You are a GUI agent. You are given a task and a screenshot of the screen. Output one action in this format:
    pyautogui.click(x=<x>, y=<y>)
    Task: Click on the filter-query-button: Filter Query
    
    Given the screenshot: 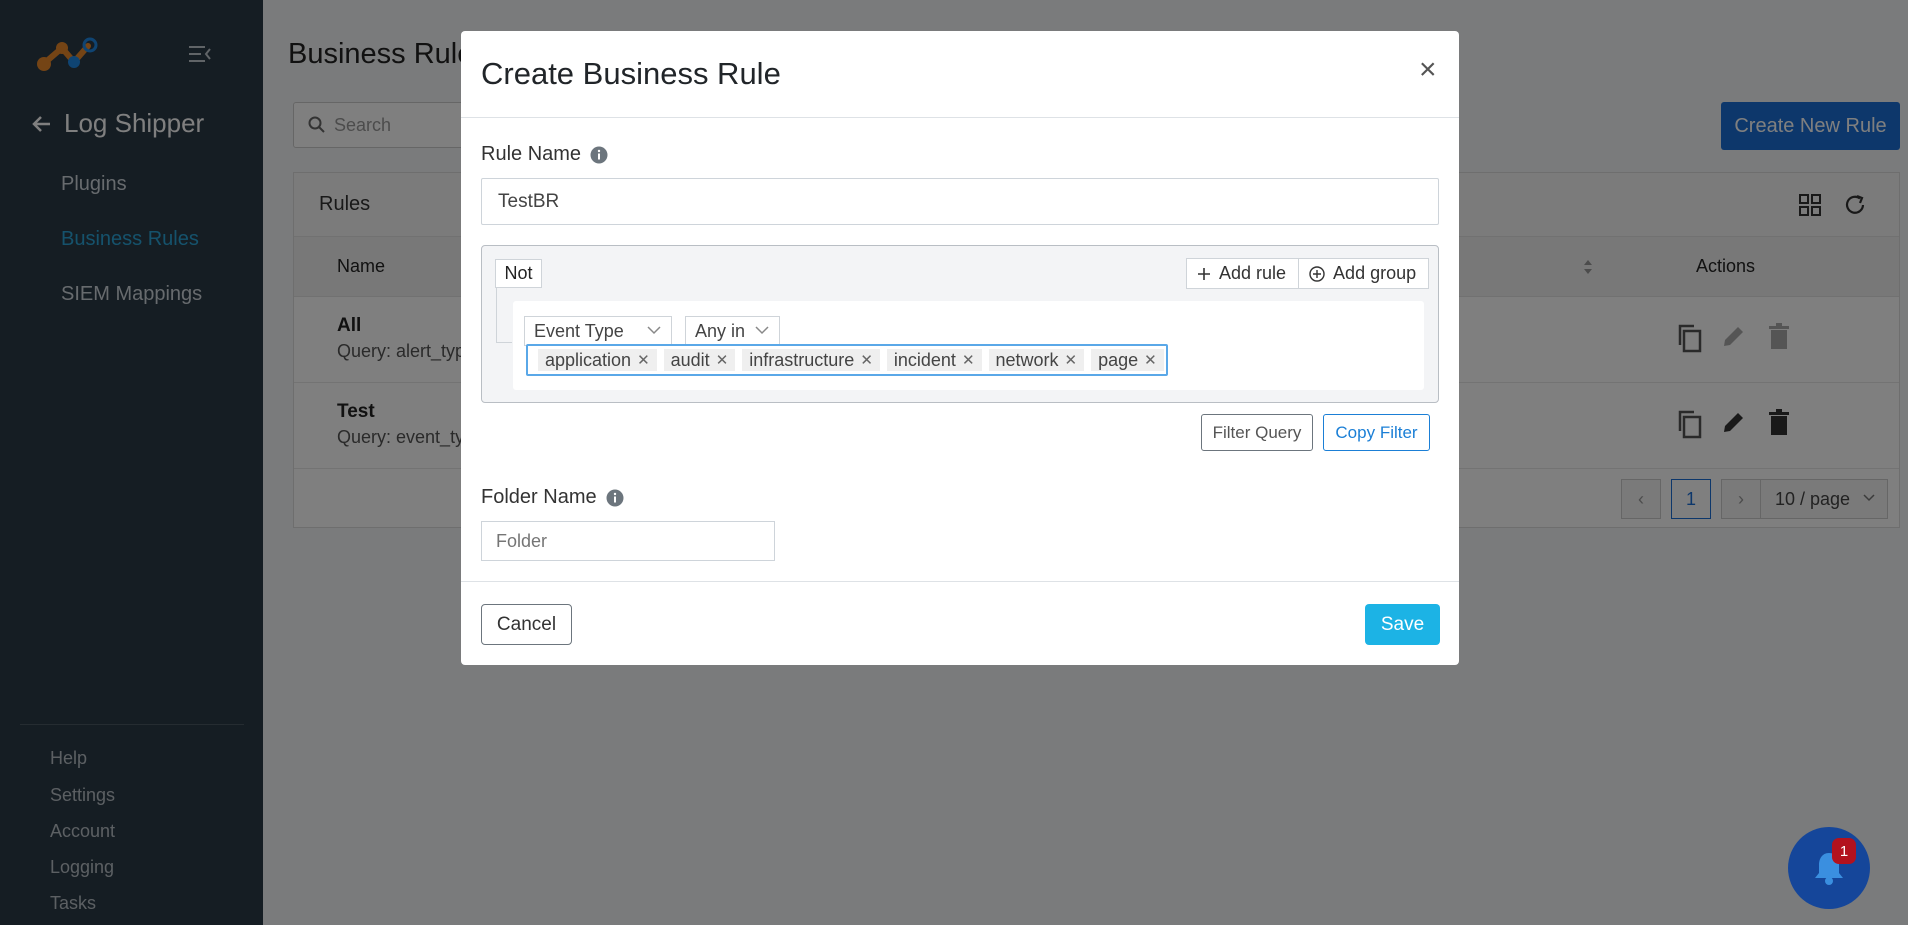 What is the action you would take?
    pyautogui.click(x=1257, y=432)
    